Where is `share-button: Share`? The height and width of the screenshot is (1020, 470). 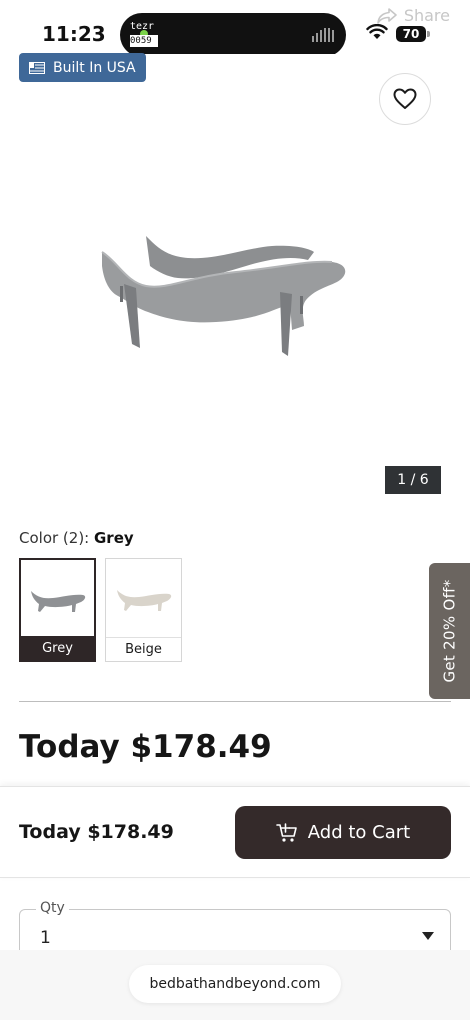 share-button: Share is located at coordinates (413, 15).